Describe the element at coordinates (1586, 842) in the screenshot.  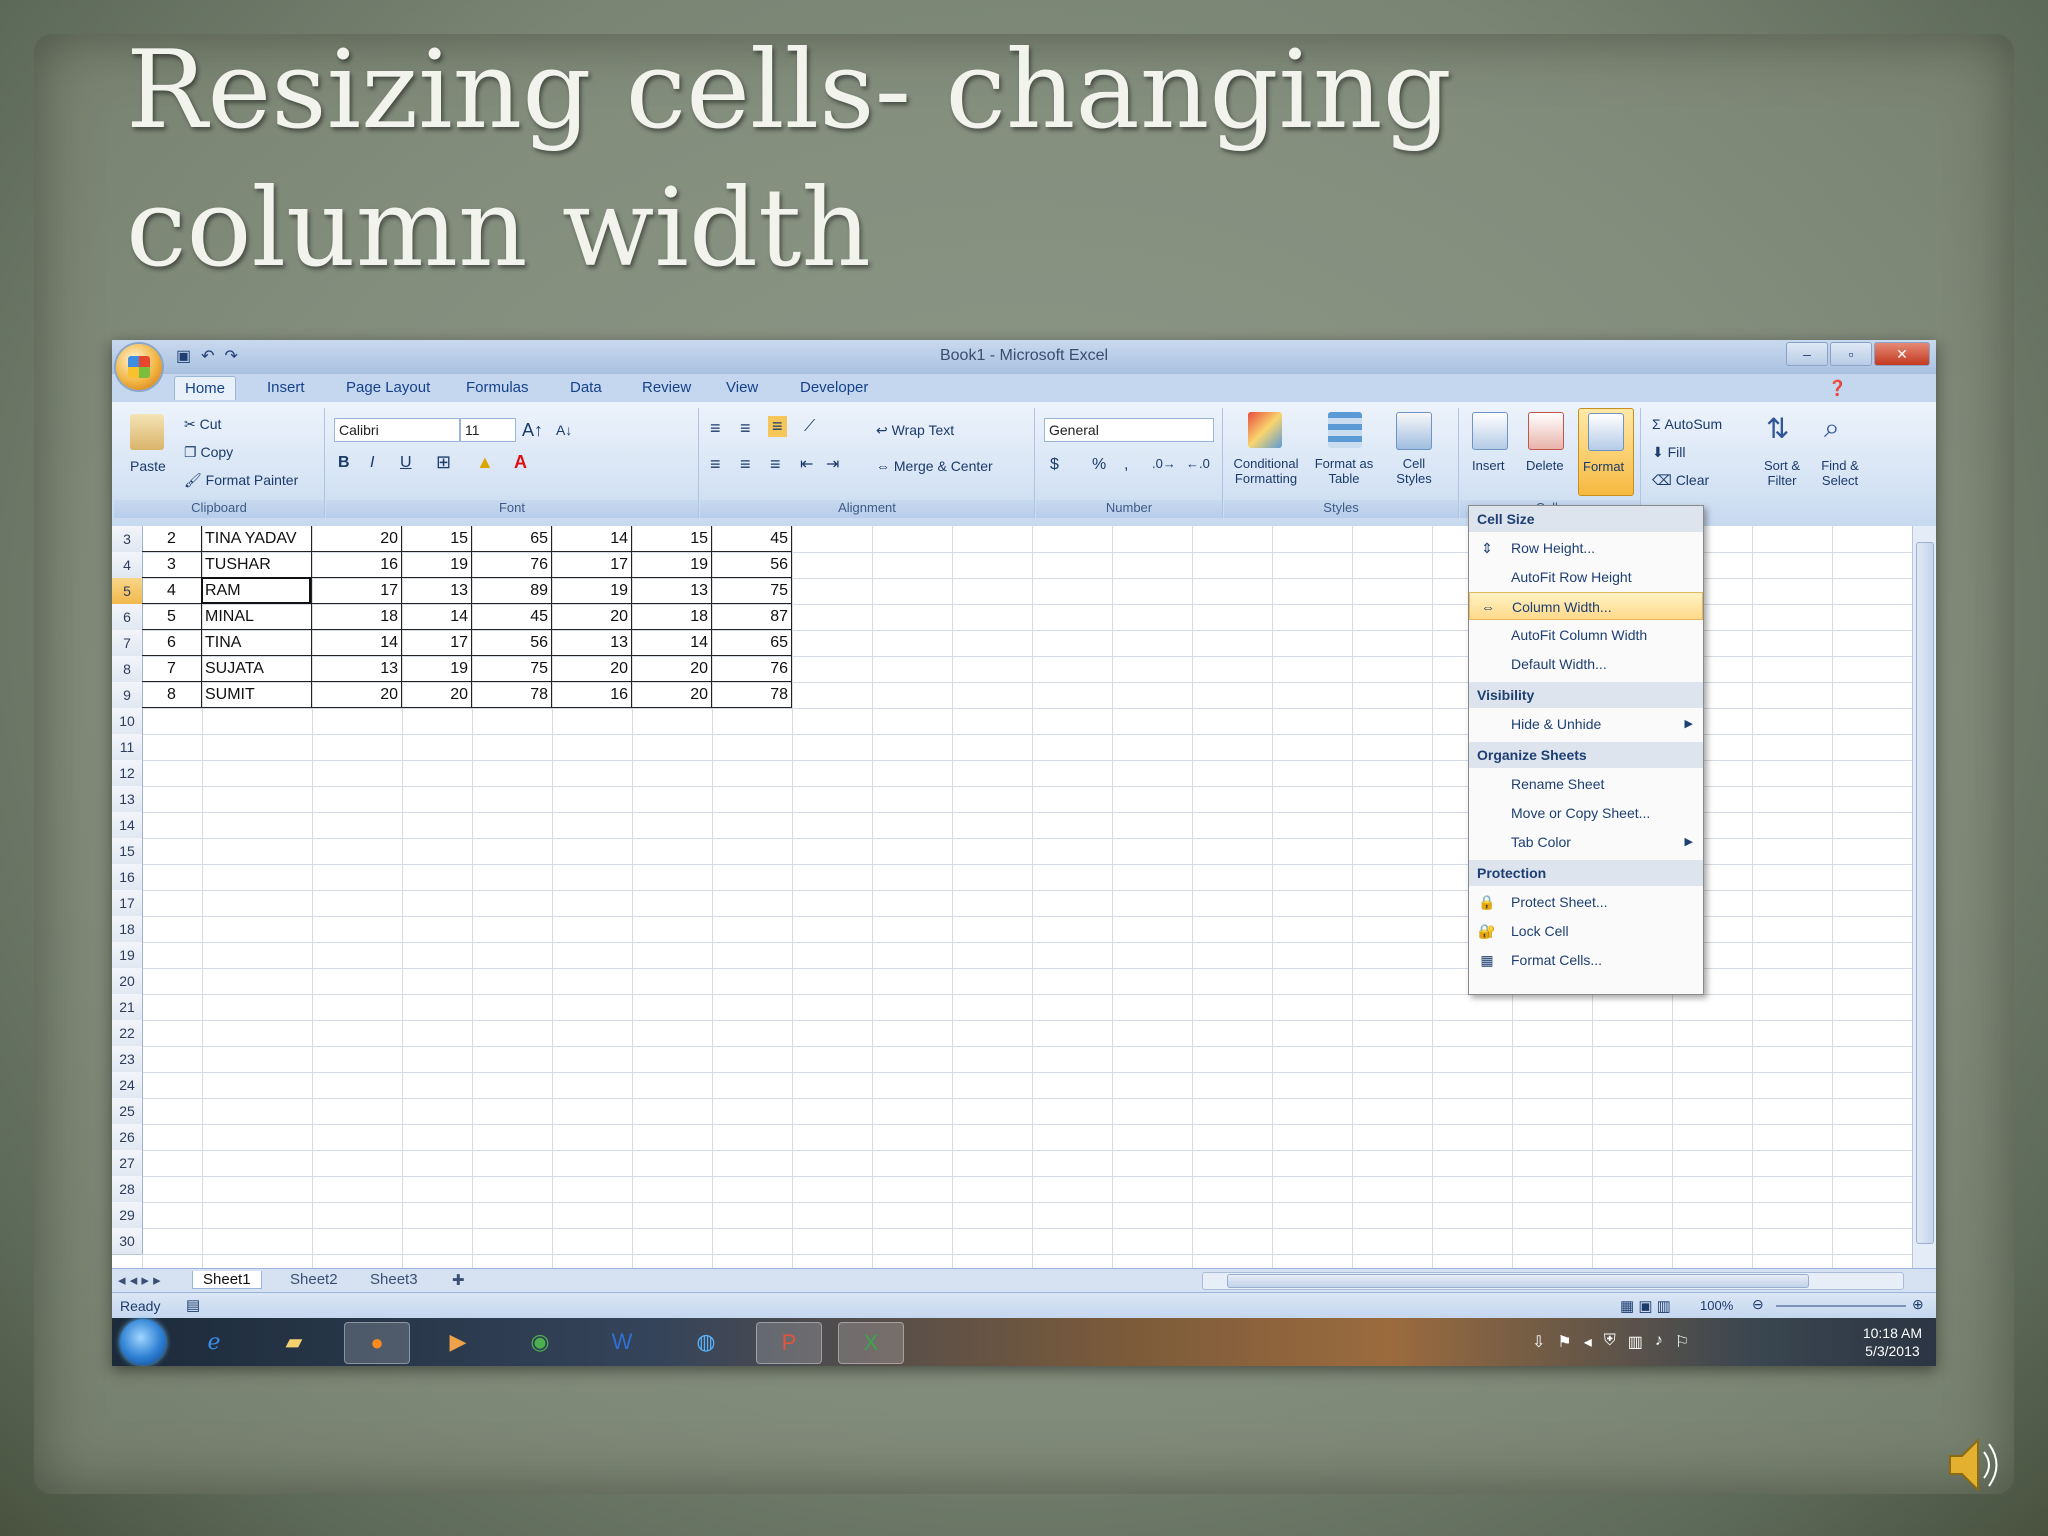
I see `menu-item: Tab Color ▶` at that location.